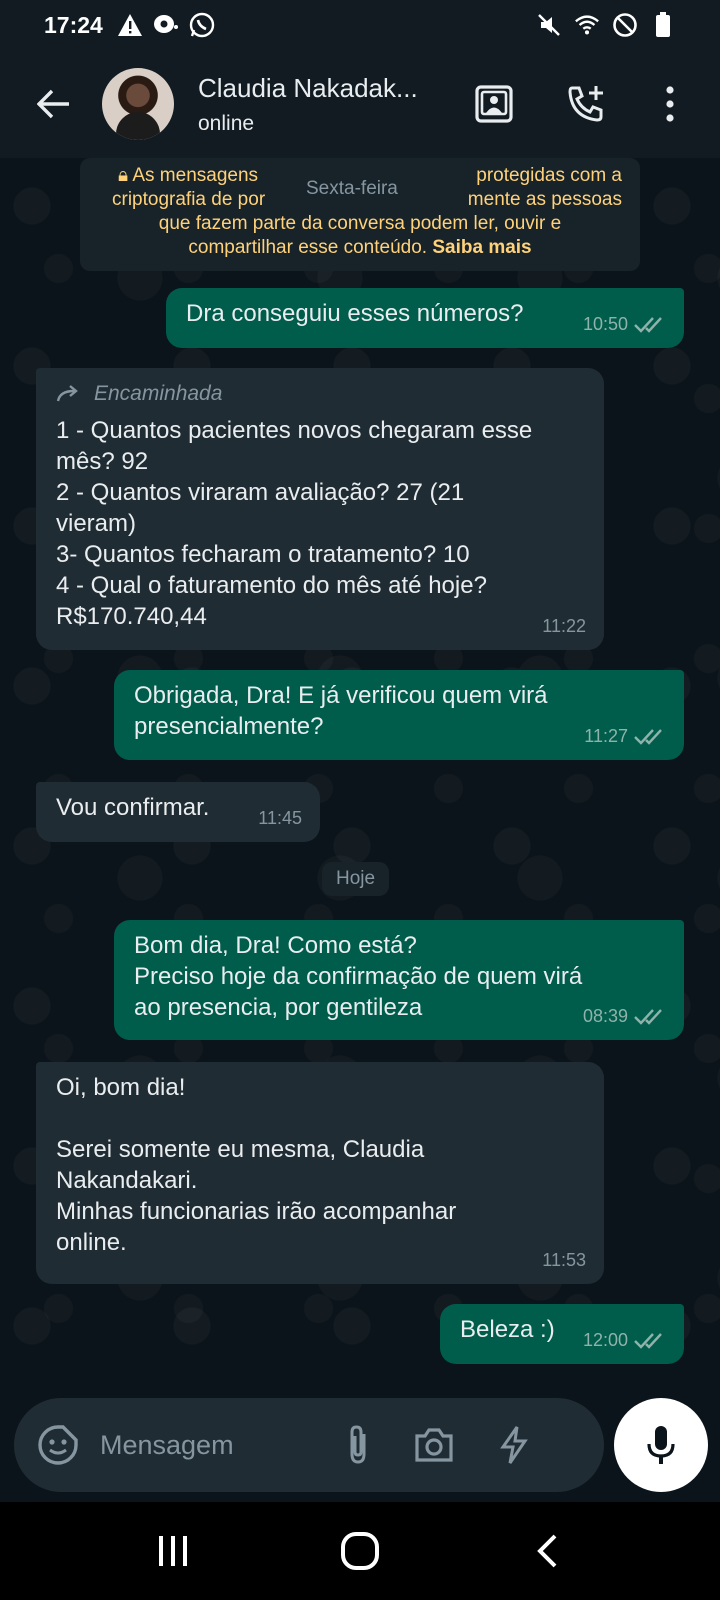  What do you see at coordinates (564, 1260) in the screenshot?
I see `message-time: 11:53` at bounding box center [564, 1260].